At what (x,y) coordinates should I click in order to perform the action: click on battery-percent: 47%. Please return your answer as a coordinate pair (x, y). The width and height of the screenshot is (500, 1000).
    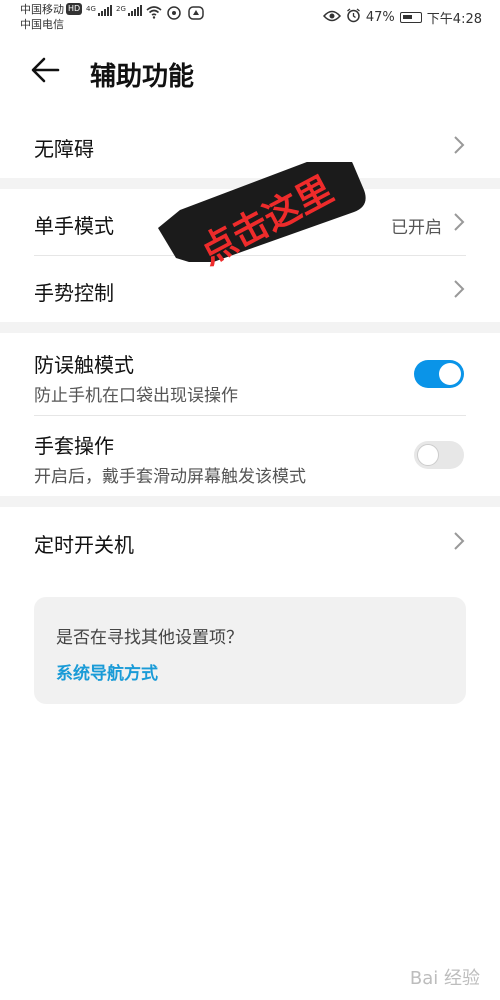
    Looking at the image, I should click on (380, 17).